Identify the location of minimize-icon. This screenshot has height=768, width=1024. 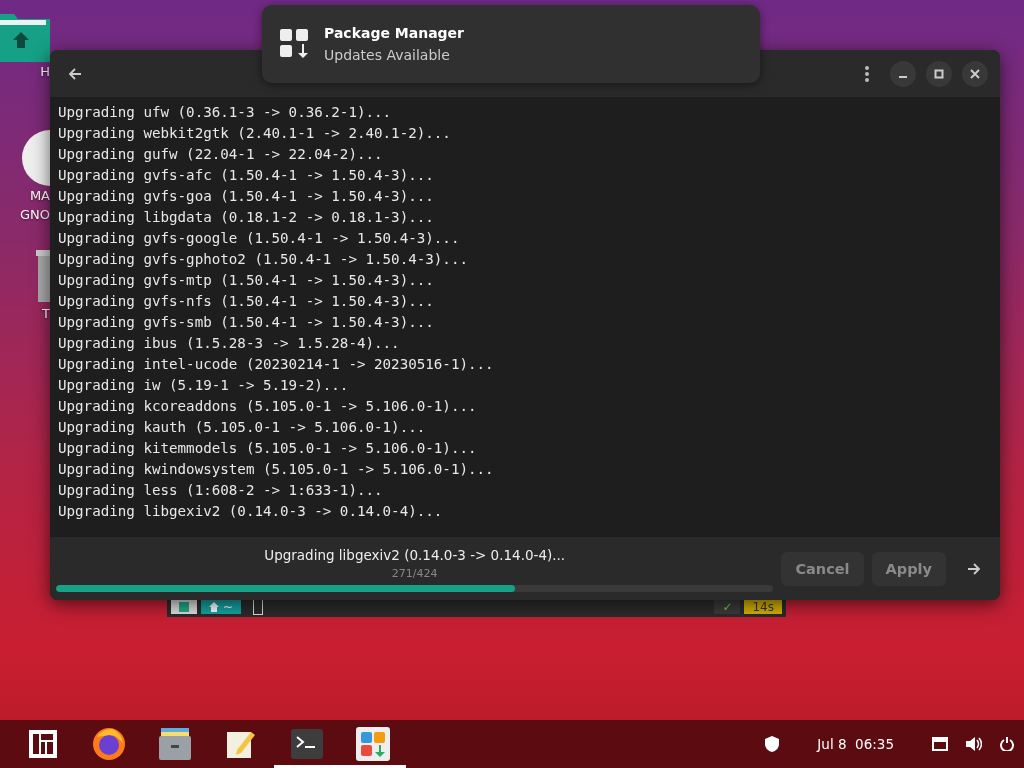
(903, 76).